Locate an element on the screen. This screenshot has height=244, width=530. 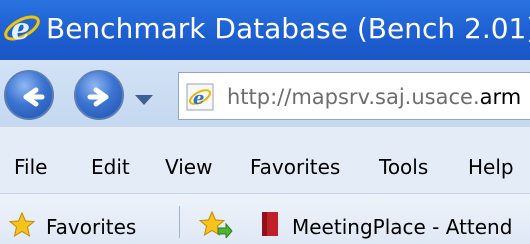
menu-file: File is located at coordinates (30, 167).